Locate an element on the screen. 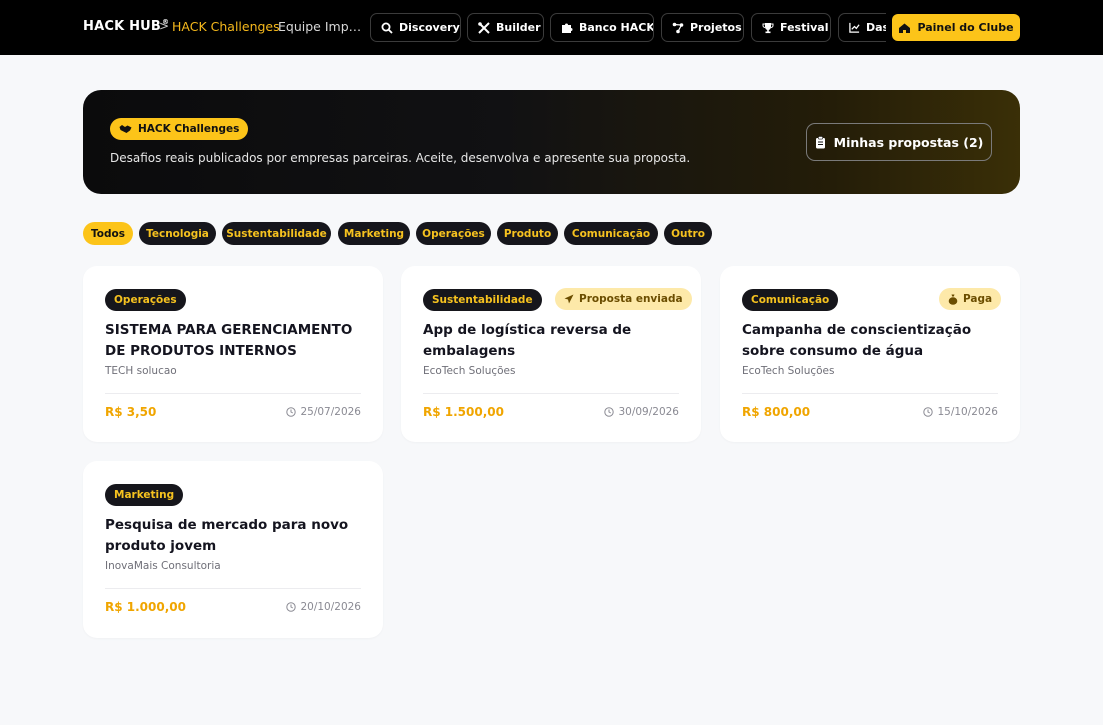  puzzle-icon is located at coordinates (567, 28).